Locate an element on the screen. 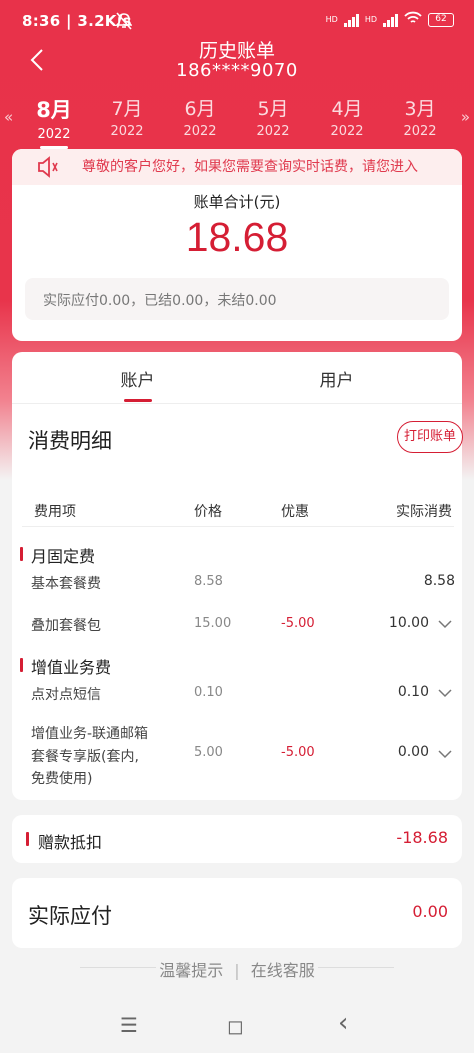 The height and width of the screenshot is (1053, 474). home-icon: ◻ is located at coordinates (235, 1026).